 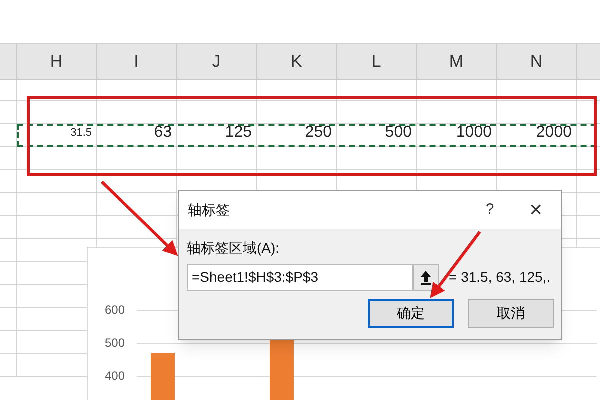 What do you see at coordinates (300, 277) in the screenshot?
I see `range-input-field: =Sheet1!$H$3:$P$3` at bounding box center [300, 277].